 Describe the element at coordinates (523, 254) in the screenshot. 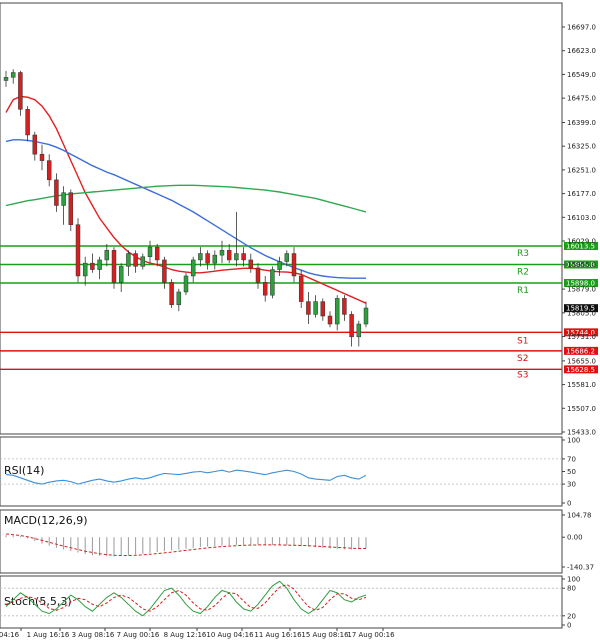

I see `resistance-label: R3` at that location.